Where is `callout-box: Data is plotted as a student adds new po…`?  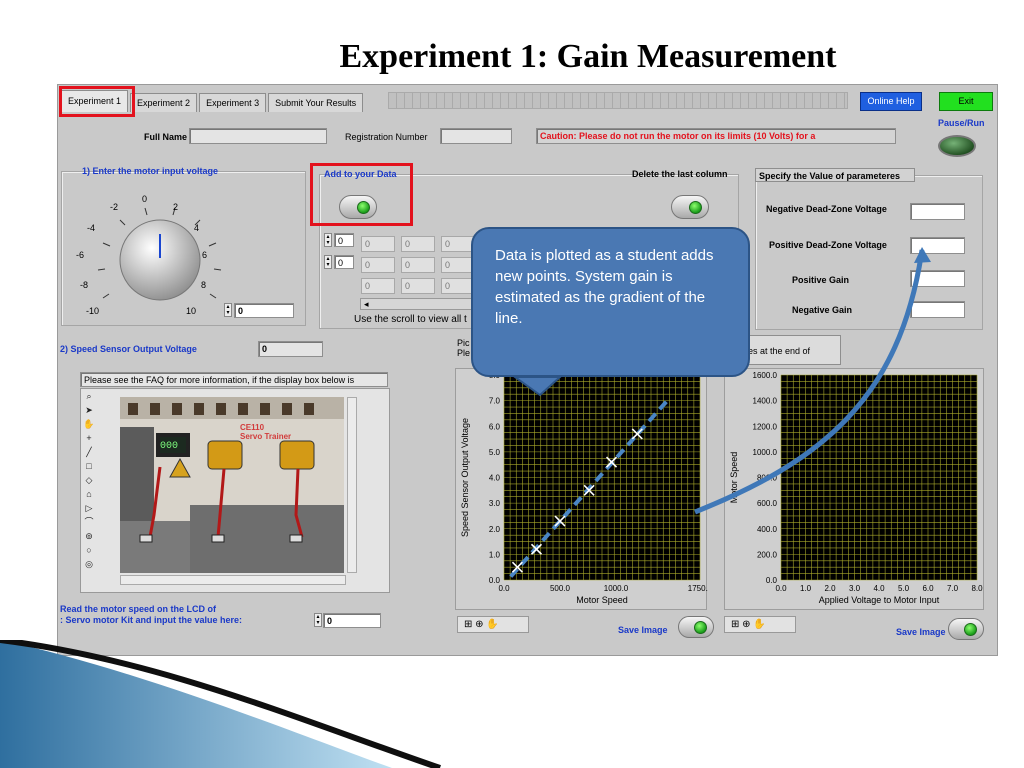 callout-box: Data is plotted as a student adds new po… is located at coordinates (610, 302).